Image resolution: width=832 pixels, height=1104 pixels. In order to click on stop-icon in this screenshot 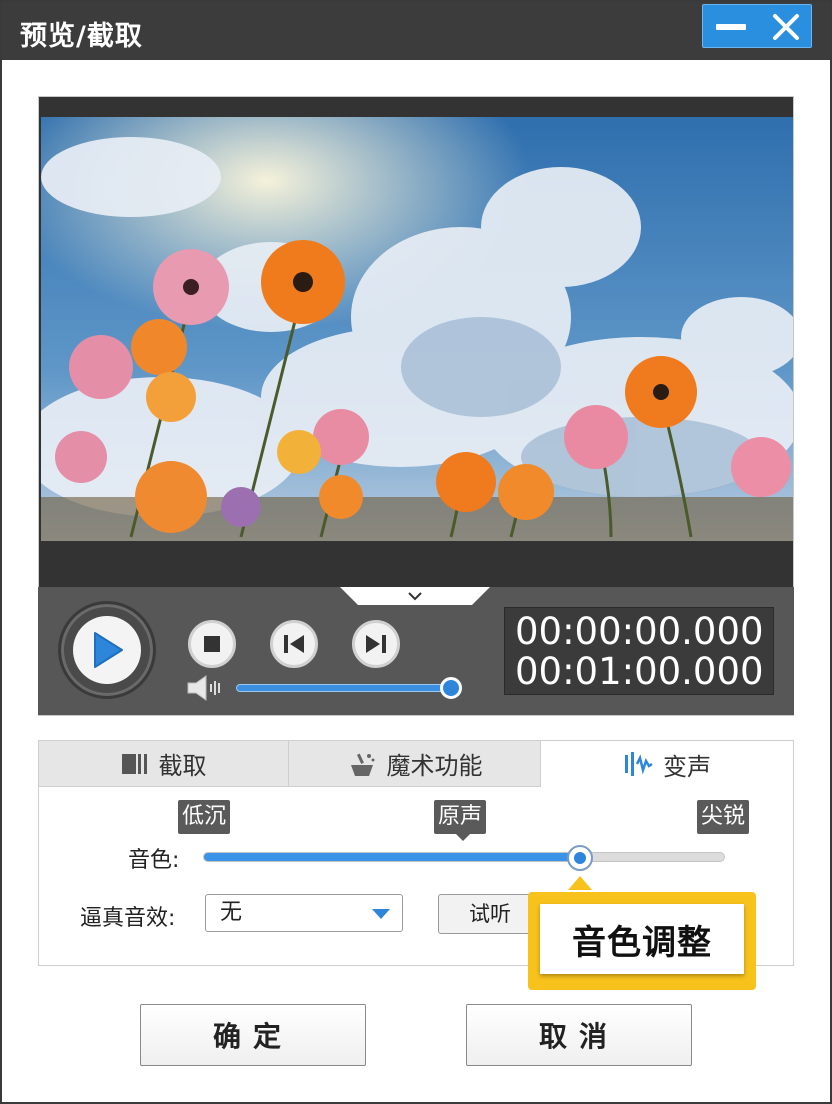, I will do `click(212, 644)`.